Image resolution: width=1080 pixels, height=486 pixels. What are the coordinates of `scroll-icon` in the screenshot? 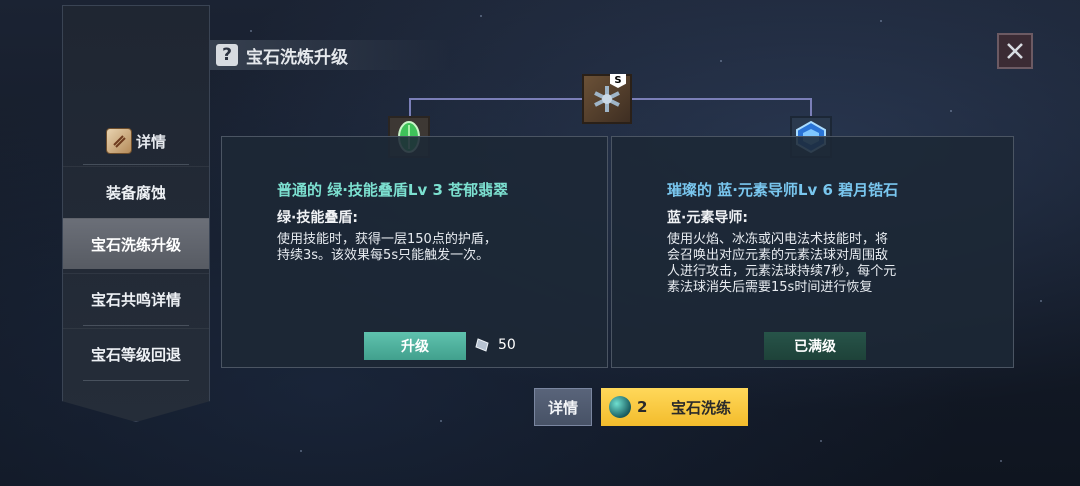 It's located at (118, 141).